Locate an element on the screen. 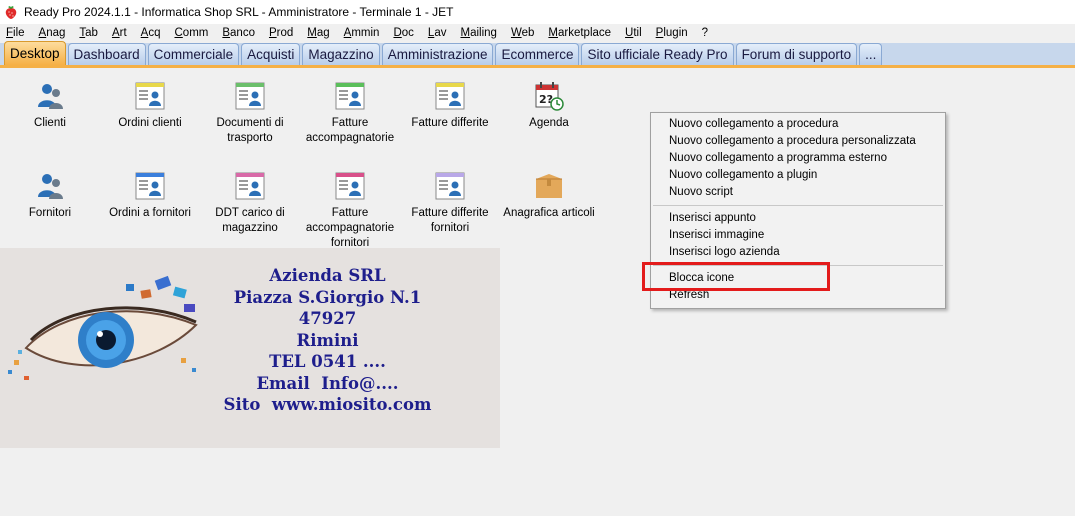 The height and width of the screenshot is (516, 1075). menu-item-inserisci-appunto: Inserisci appunto is located at coordinates (798, 218).